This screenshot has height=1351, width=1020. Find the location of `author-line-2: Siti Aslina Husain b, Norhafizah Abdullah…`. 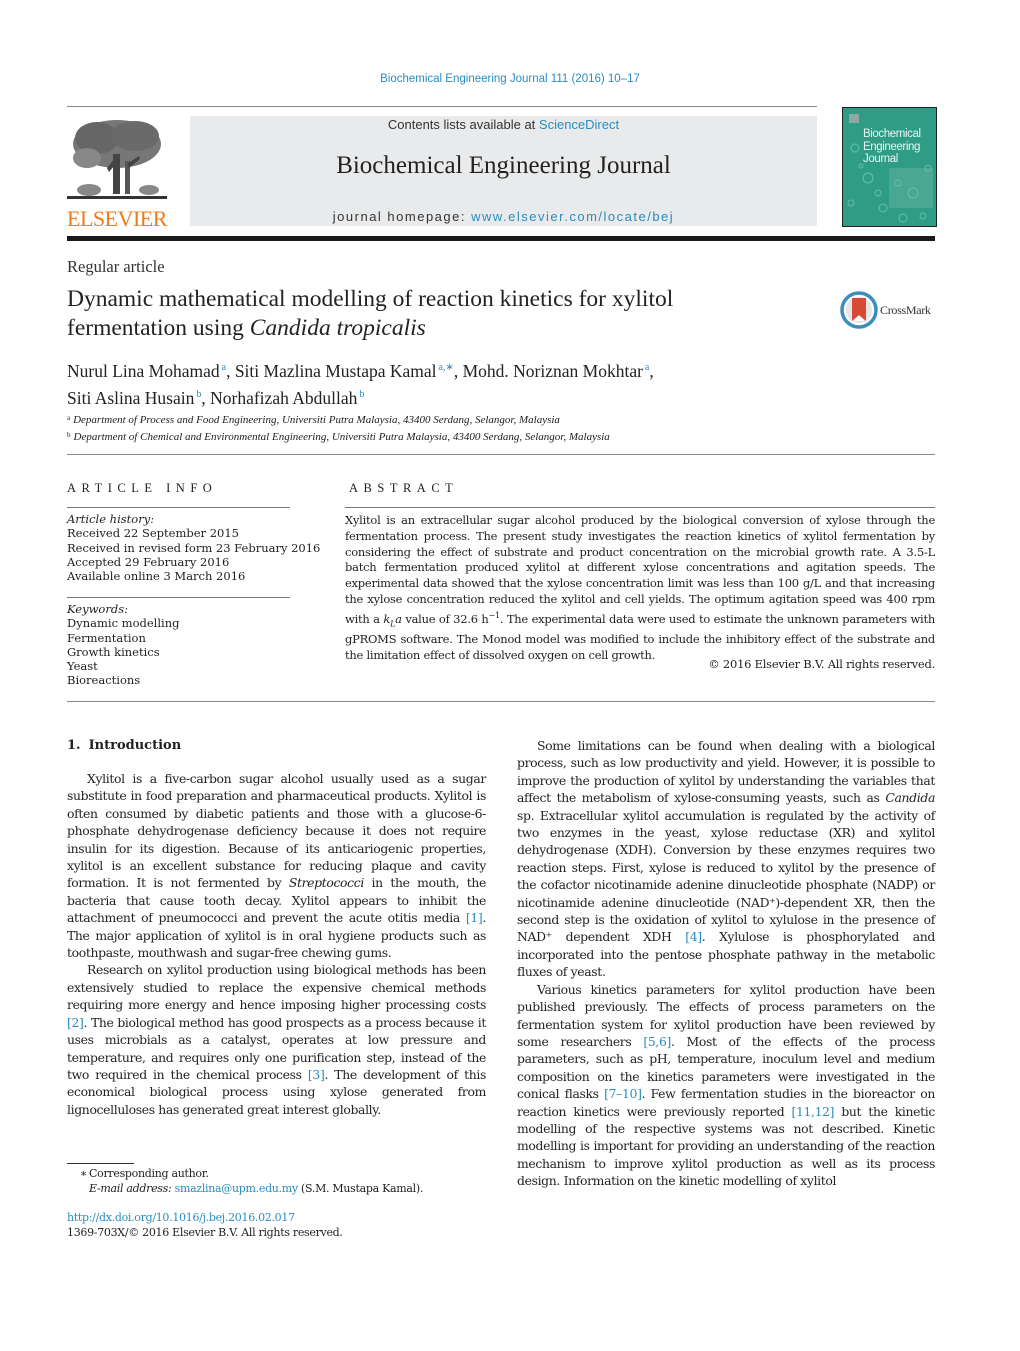

author-line-2: Siti Aslina Husain b, Norhafizah Abdullah… is located at coordinates (447, 396).